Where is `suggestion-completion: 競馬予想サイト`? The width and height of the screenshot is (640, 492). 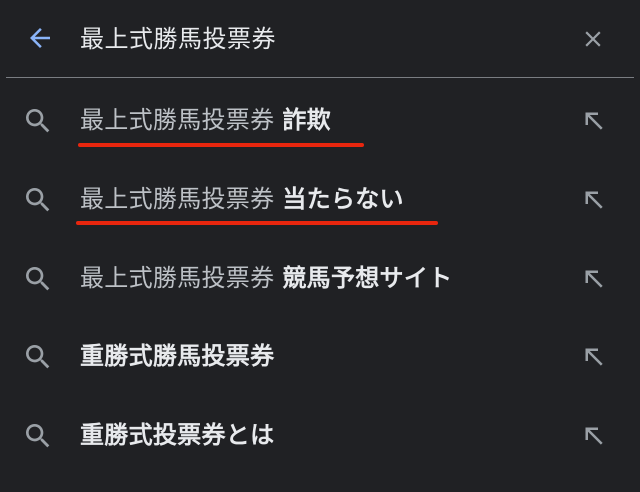 suggestion-completion: 競馬予想サイト is located at coordinates (367, 277).